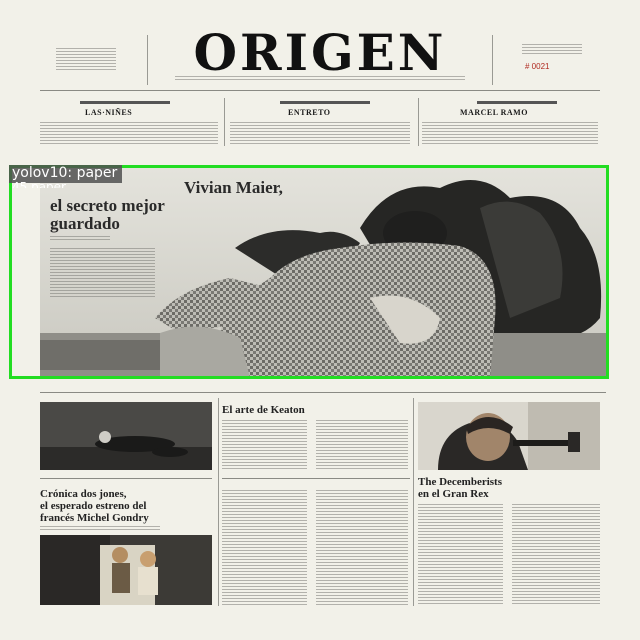 The width and height of the screenshot is (640, 640). Describe the element at coordinates (512, 123) in the screenshot. I see `teaser-3: MARCEL RAMO` at that location.